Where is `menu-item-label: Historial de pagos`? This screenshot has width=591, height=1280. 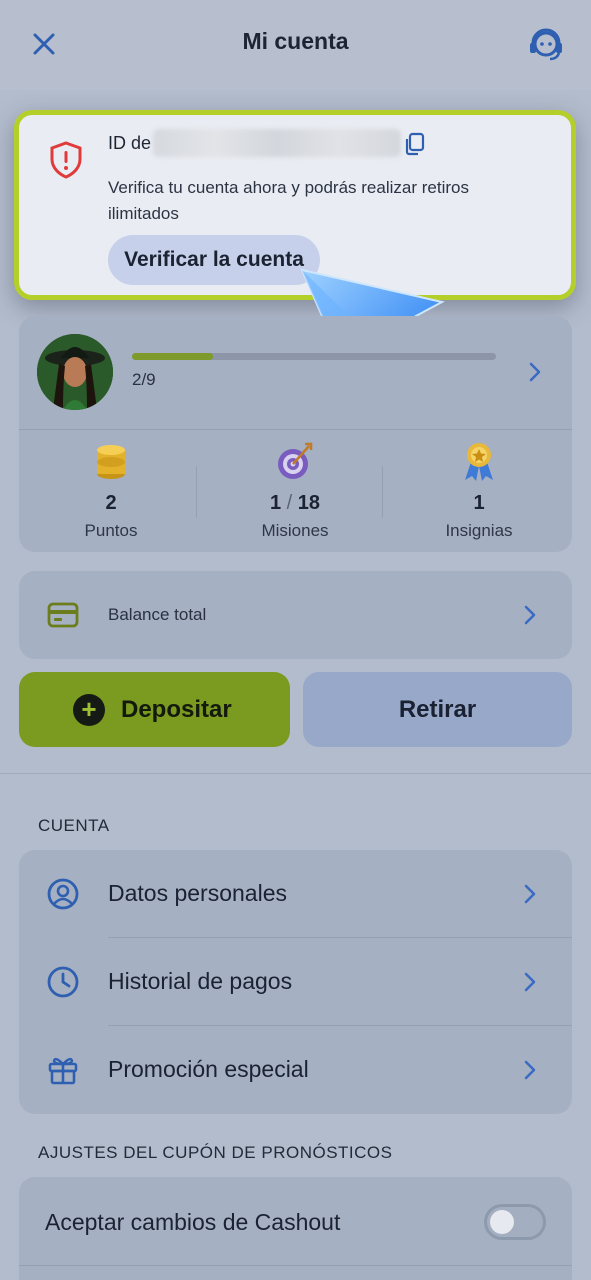 menu-item-label: Historial de pagos is located at coordinates (200, 981).